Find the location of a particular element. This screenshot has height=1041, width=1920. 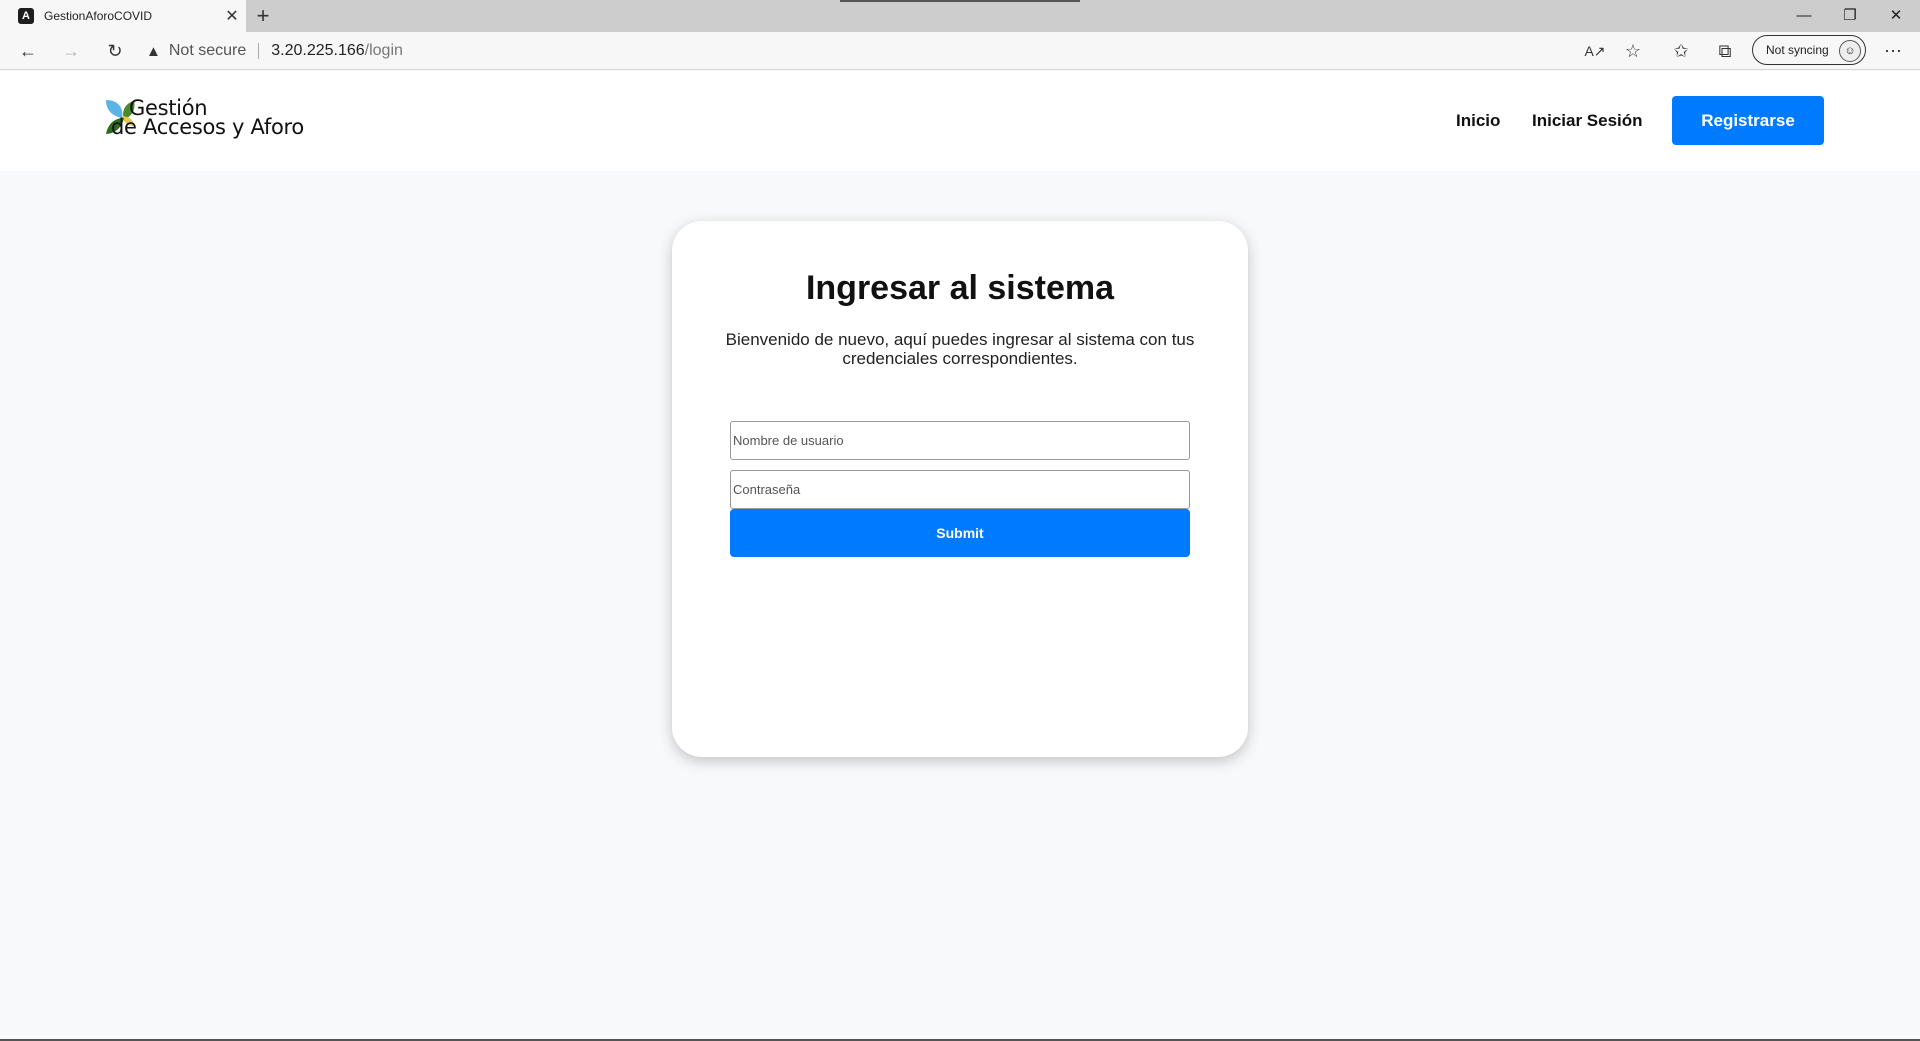

minimize-icon: — is located at coordinates (1804, 15).